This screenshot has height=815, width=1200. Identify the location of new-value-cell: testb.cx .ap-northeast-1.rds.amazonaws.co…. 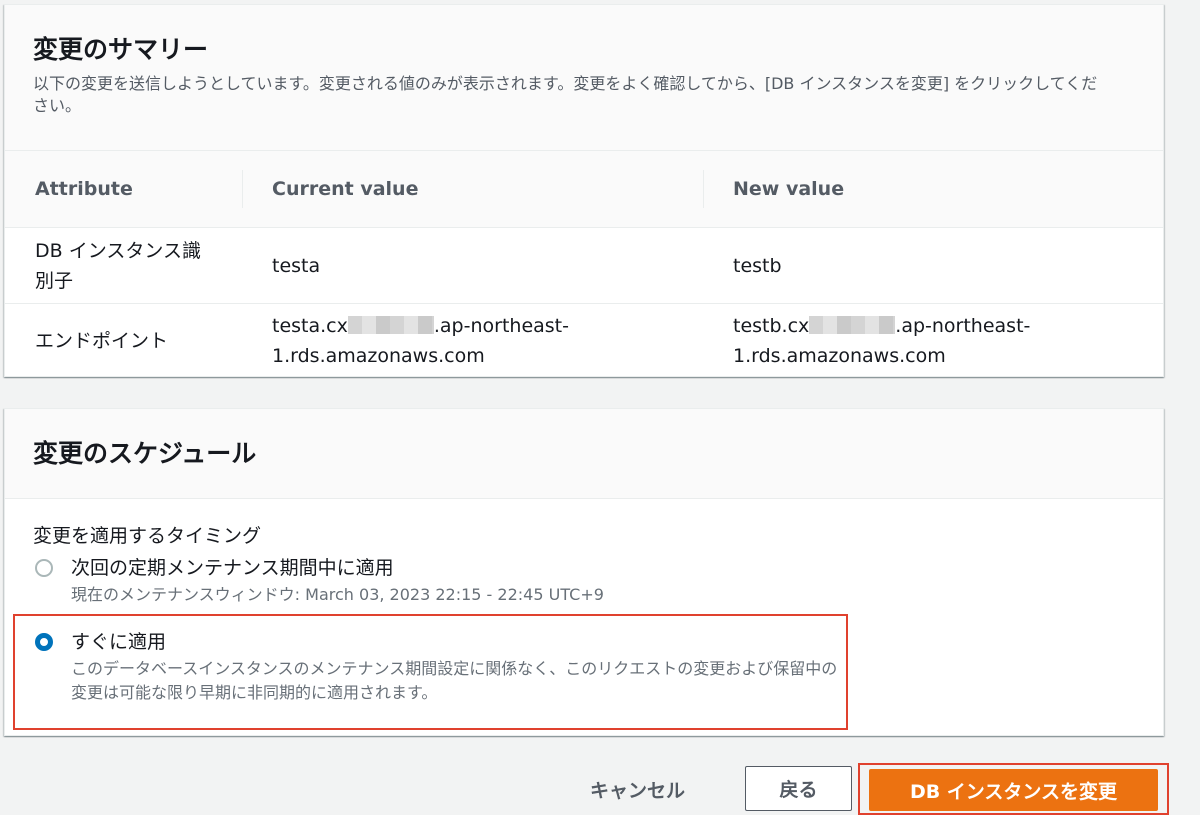
(933, 341).